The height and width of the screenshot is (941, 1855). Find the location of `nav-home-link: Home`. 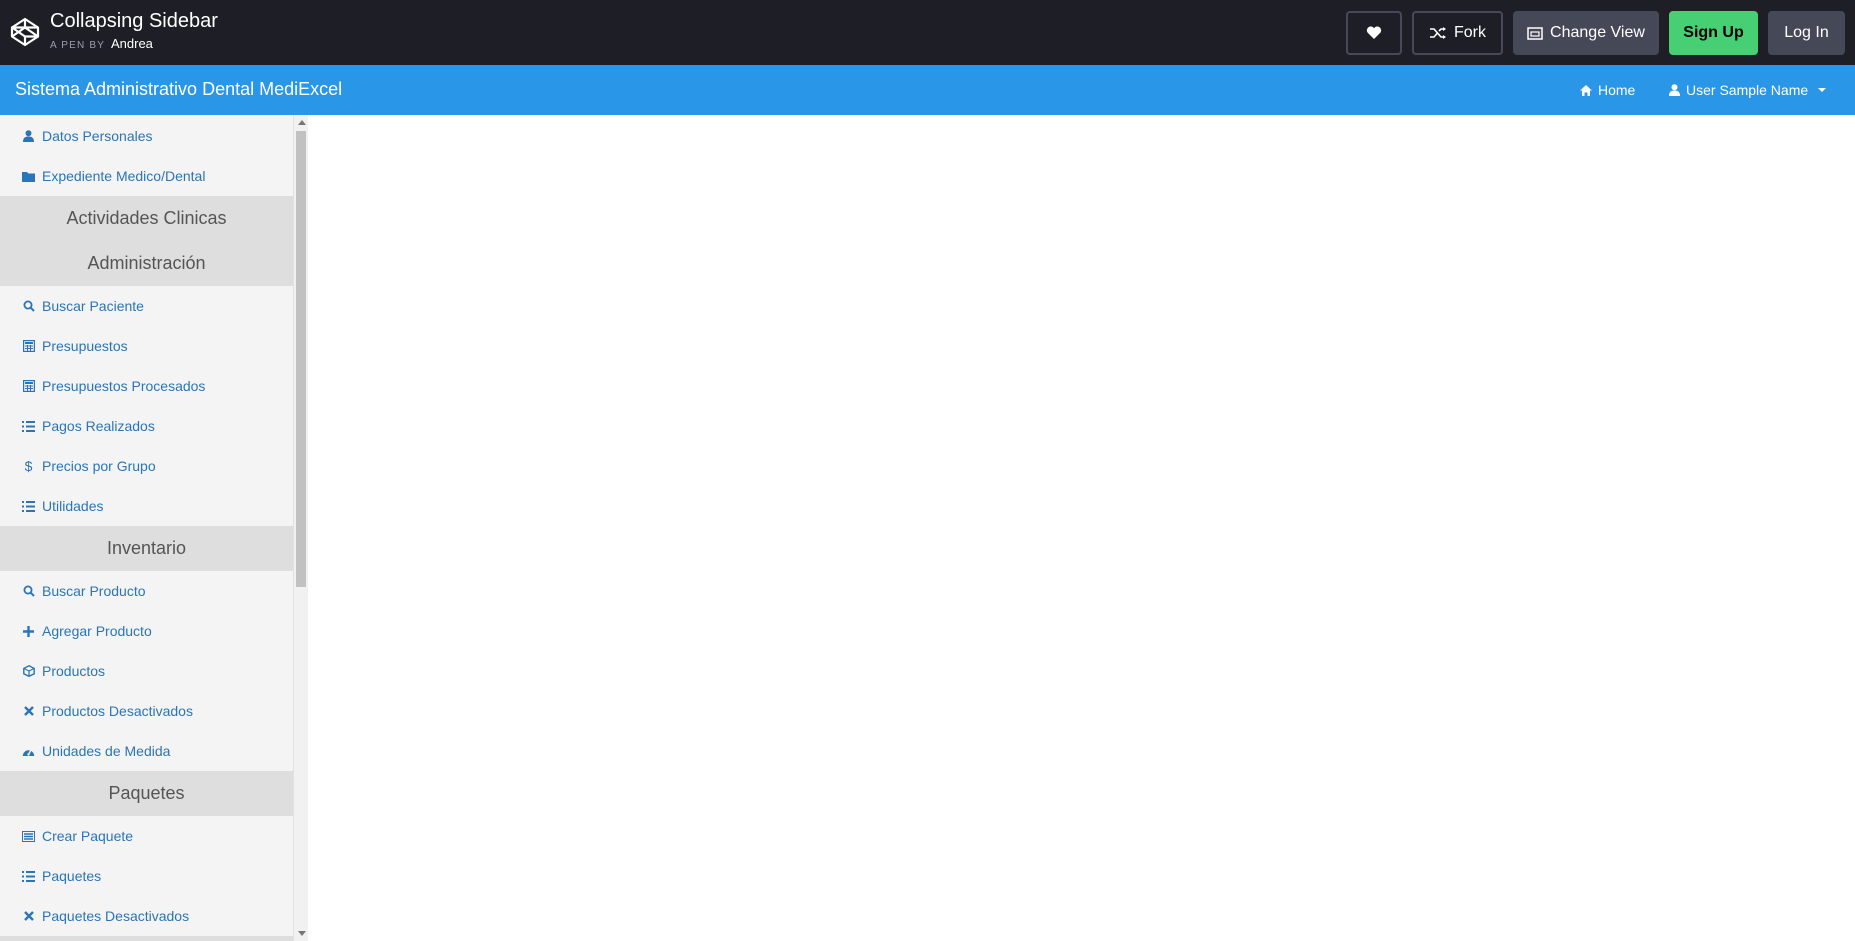

nav-home-link: Home is located at coordinates (1607, 90).